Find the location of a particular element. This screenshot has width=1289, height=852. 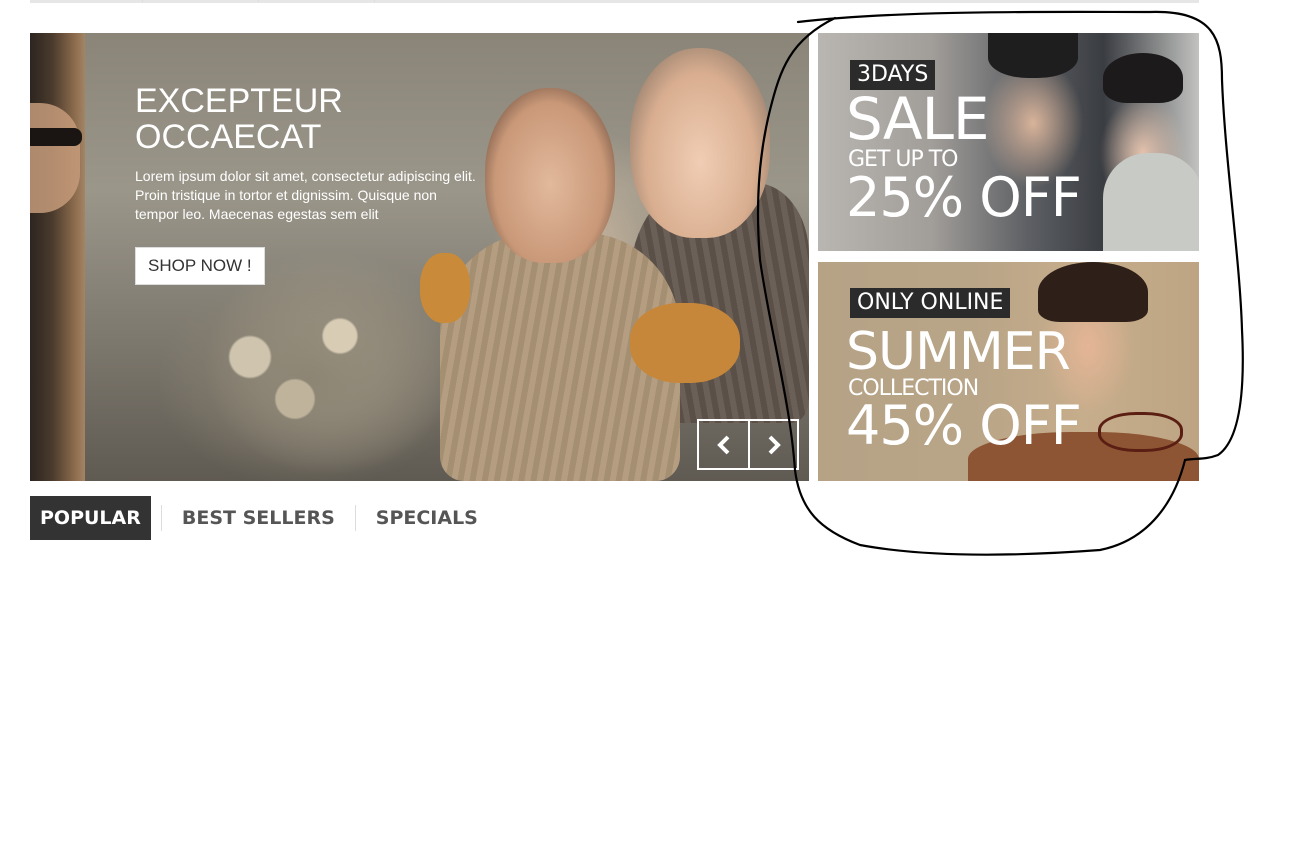

slider-next-button is located at coordinates (772, 444).